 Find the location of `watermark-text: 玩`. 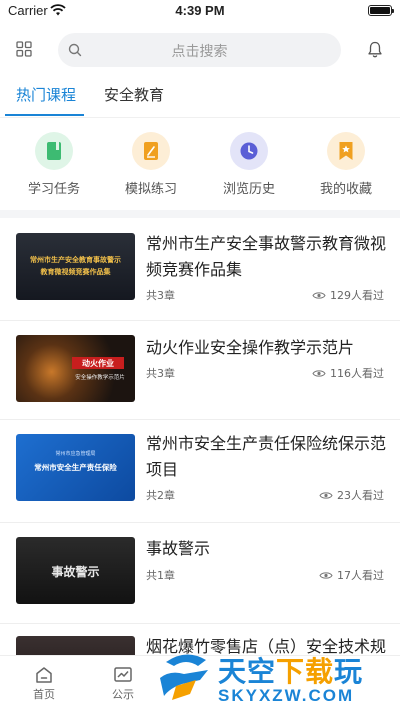

watermark-text: 玩 is located at coordinates (349, 671).